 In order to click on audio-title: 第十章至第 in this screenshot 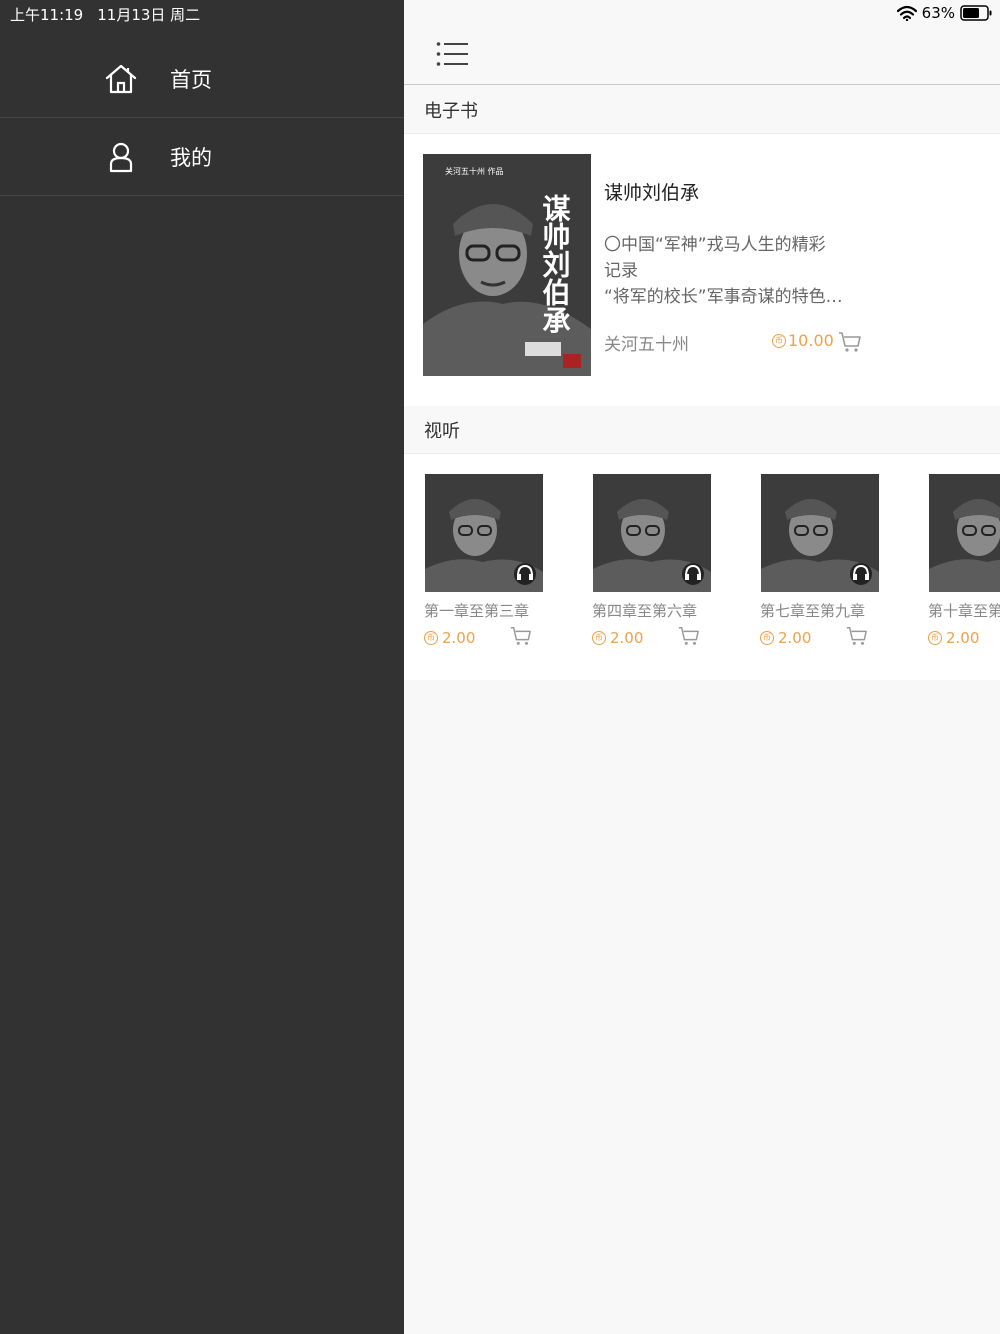, I will do `click(964, 611)`.